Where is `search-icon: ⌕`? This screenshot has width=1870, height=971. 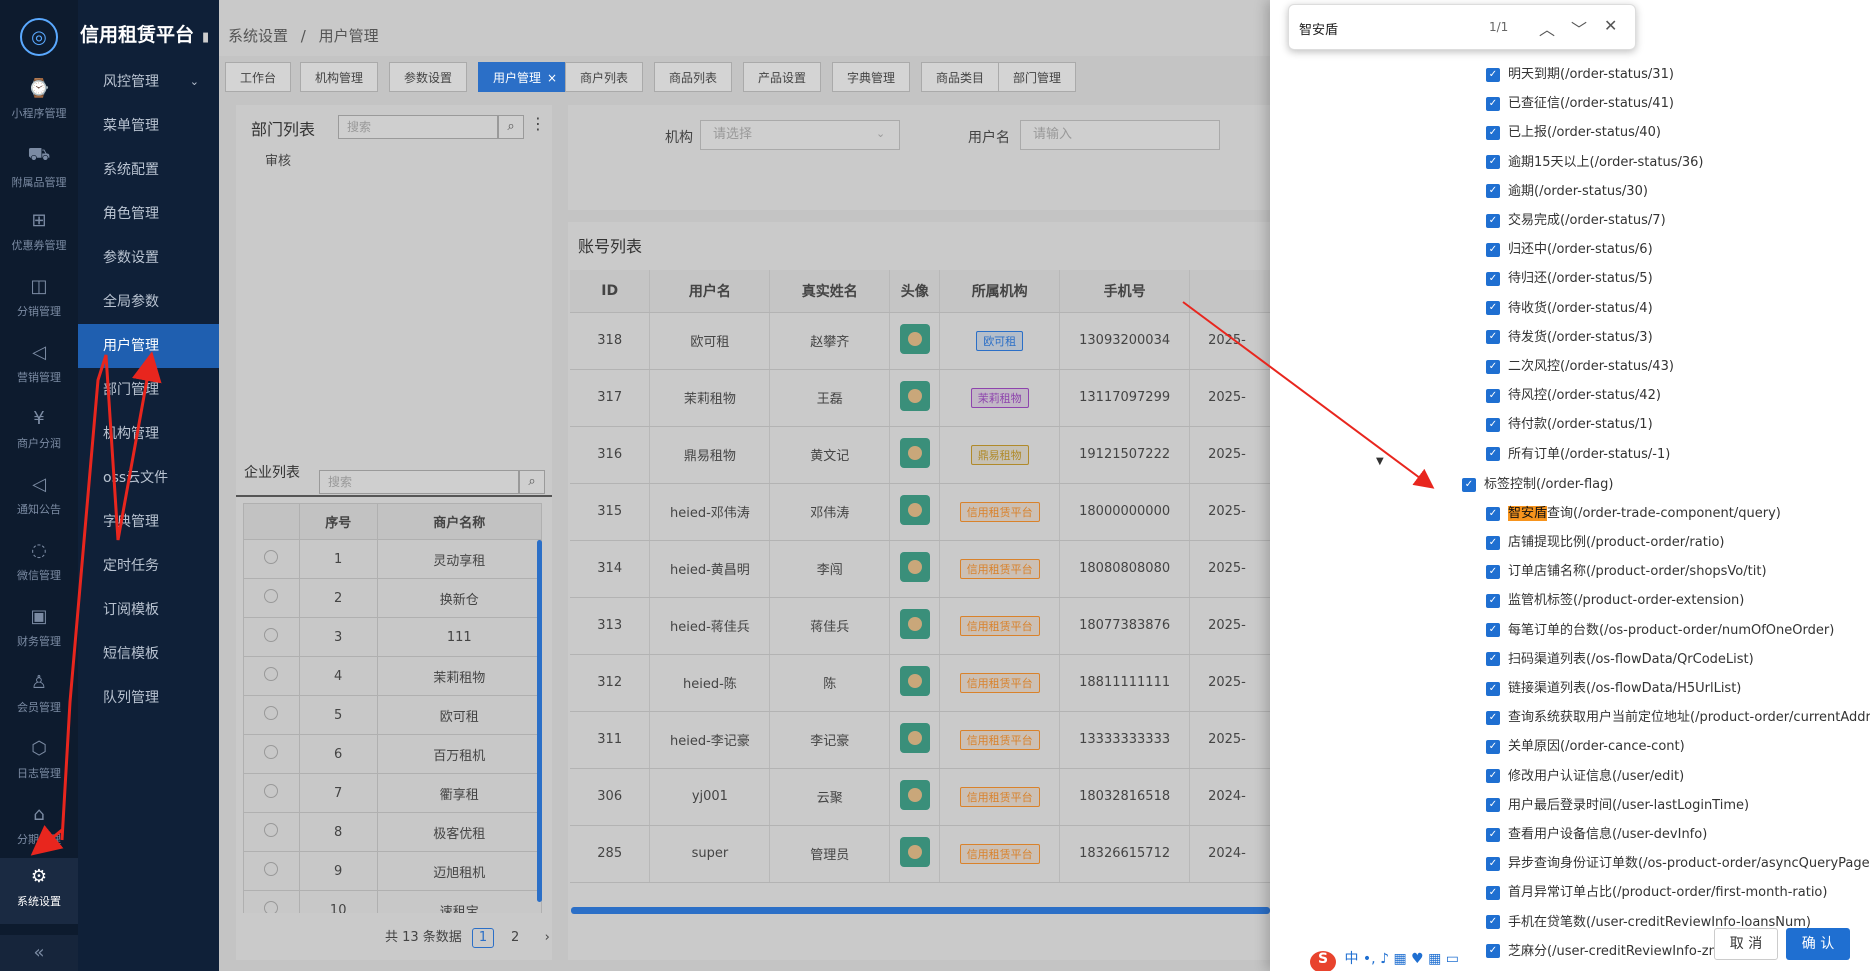 search-icon: ⌕ is located at coordinates (532, 482).